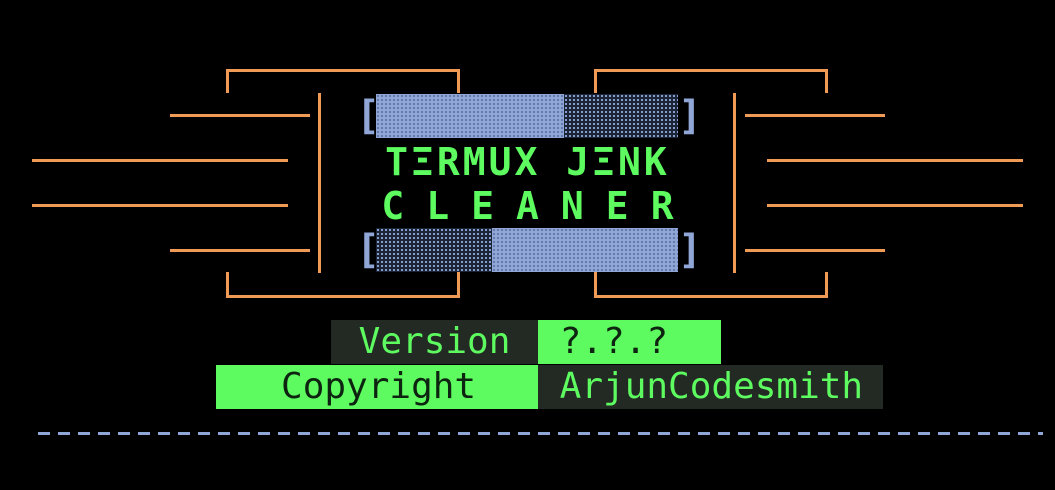 The width and height of the screenshot is (1055, 490). Describe the element at coordinates (540, 433) in the screenshot. I see `dashed-separator` at that location.